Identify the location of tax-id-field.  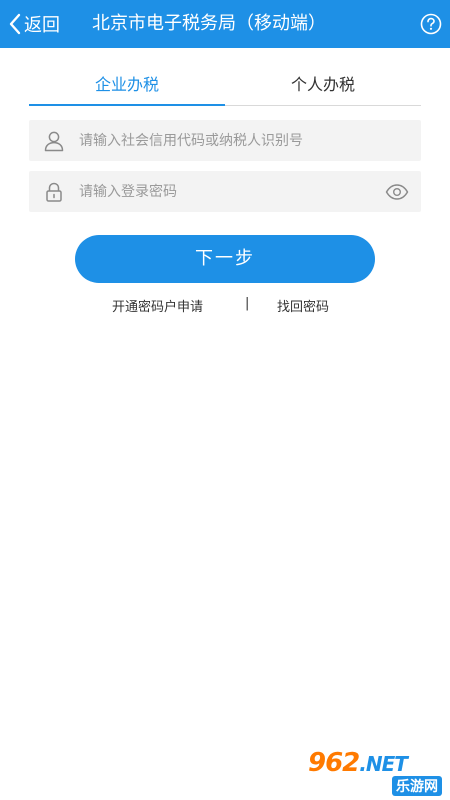
(225, 140).